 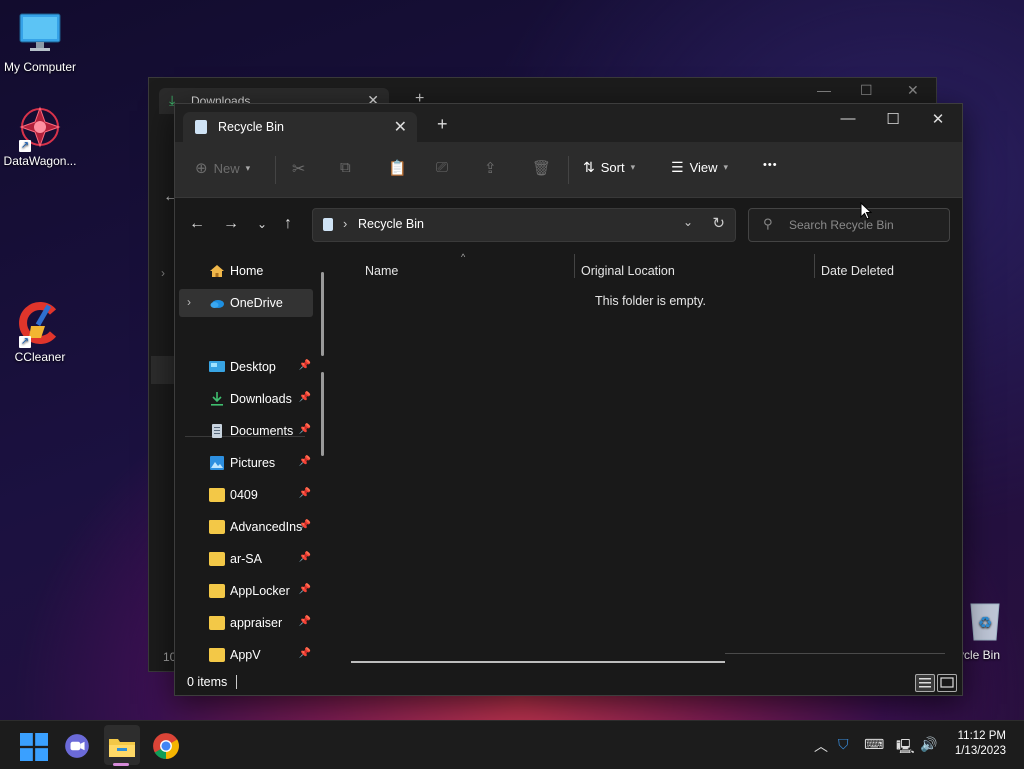 I want to click on sidebar-item-folder: AppV 📌, so click(x=246, y=655).